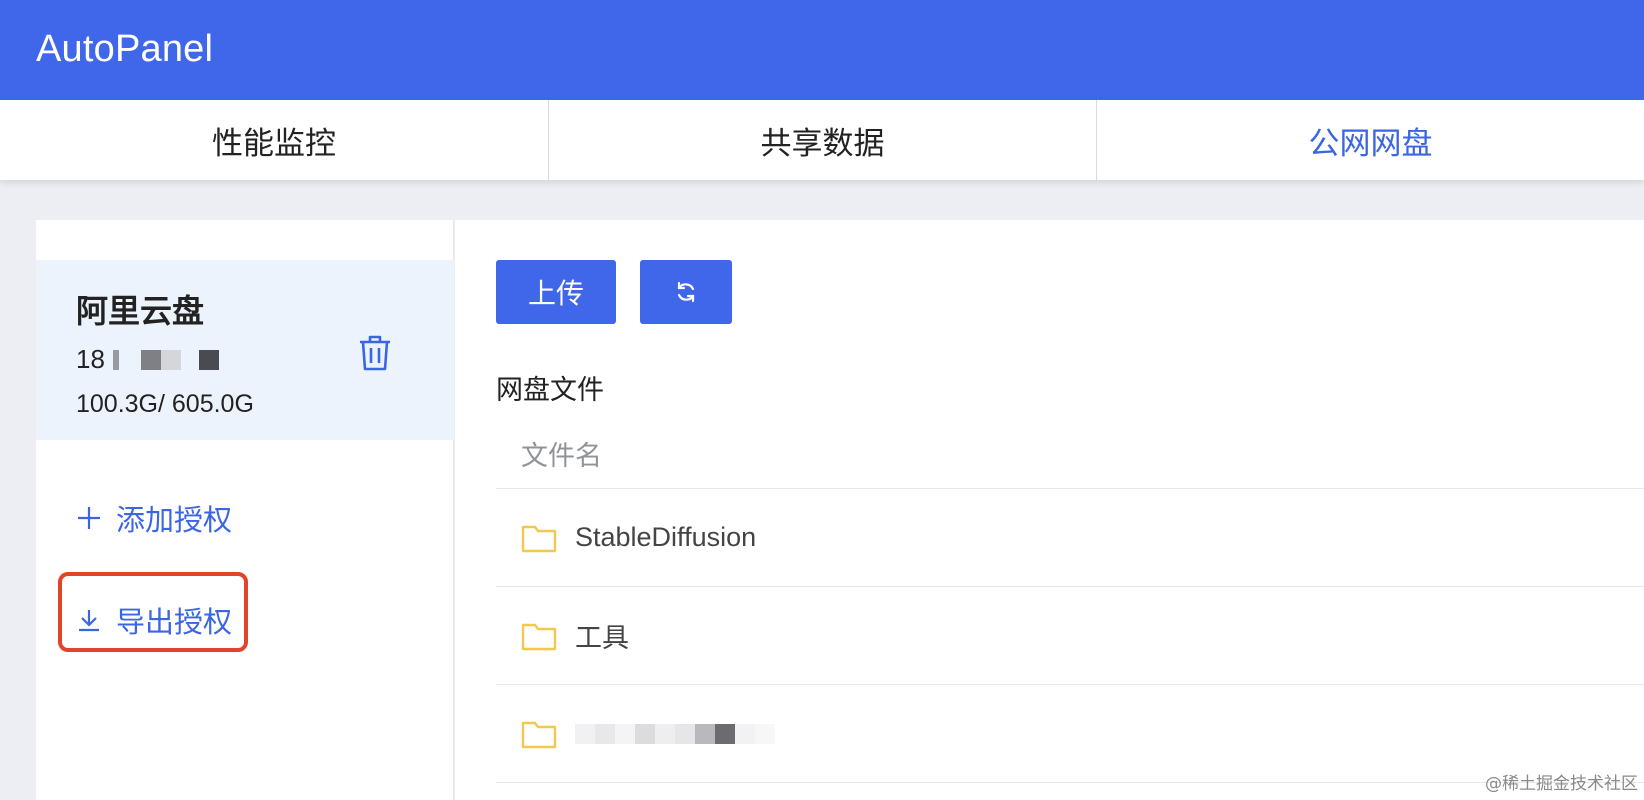  Describe the element at coordinates (556, 292) in the screenshot. I see `upload-button: 上传` at that location.